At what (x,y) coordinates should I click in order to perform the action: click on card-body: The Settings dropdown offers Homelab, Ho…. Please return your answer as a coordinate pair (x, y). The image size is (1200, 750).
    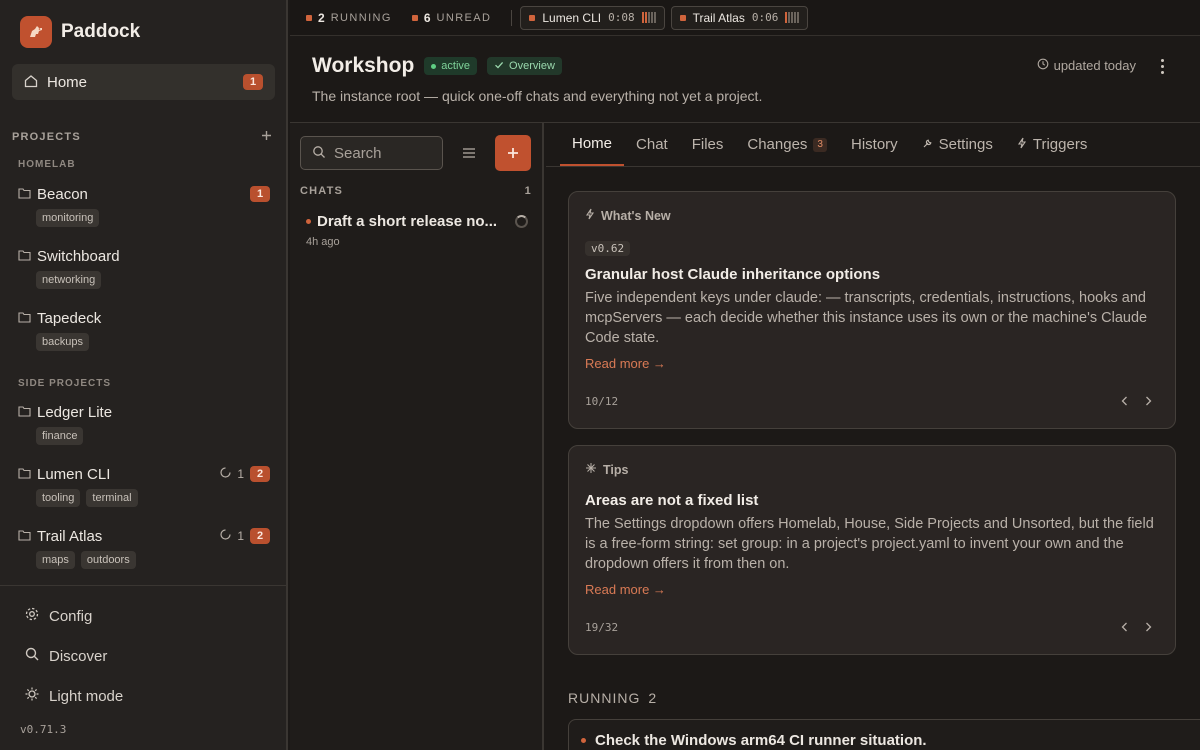
    Looking at the image, I should click on (869, 544).